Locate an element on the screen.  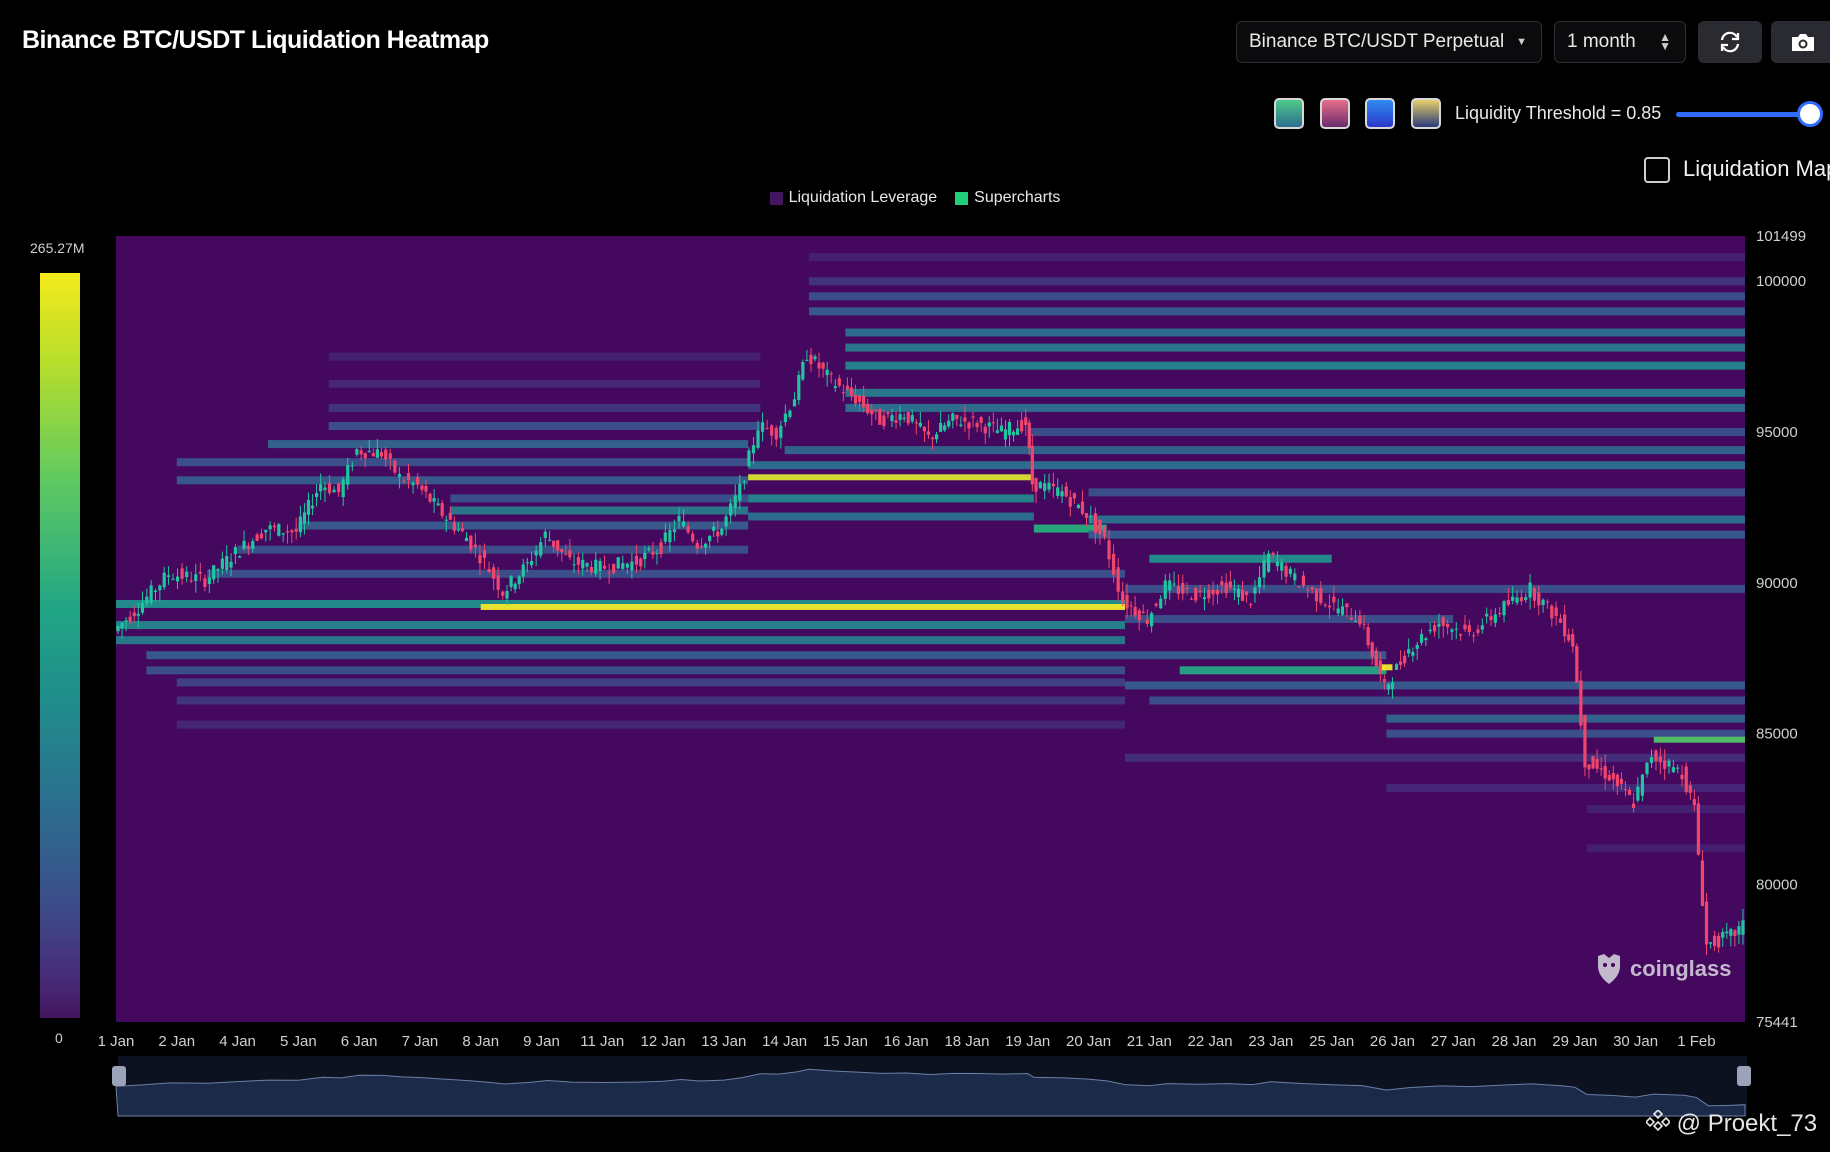
x-tick-label: 20 Jan is located at coordinates (1088, 1041).